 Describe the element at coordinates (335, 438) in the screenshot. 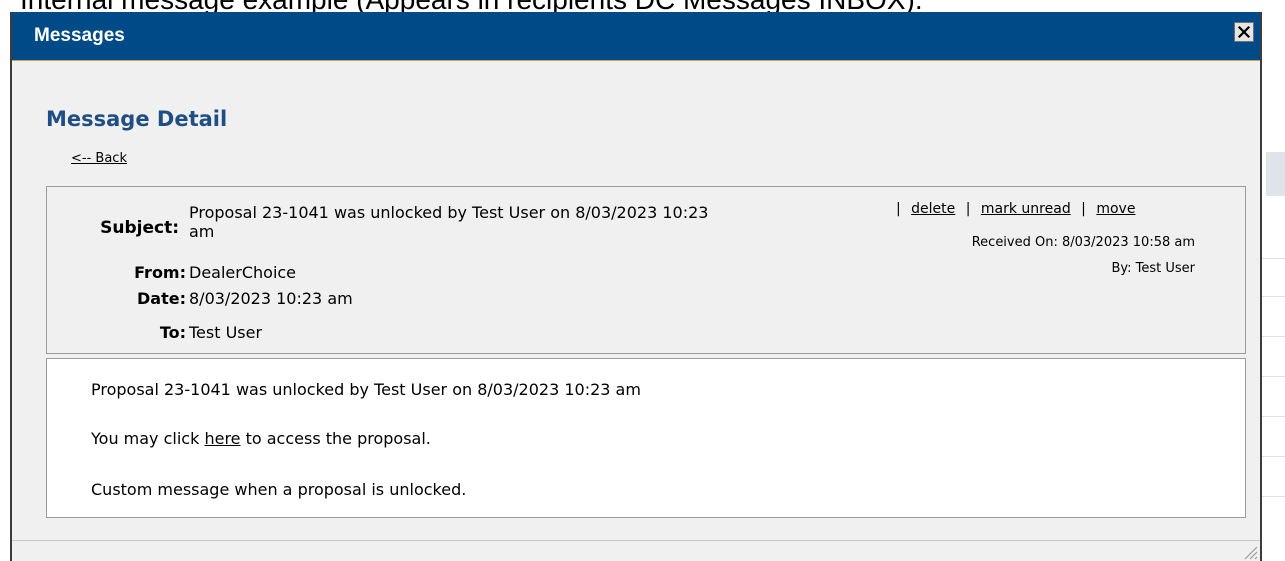

I see `body-text: to access the proposal.` at that location.